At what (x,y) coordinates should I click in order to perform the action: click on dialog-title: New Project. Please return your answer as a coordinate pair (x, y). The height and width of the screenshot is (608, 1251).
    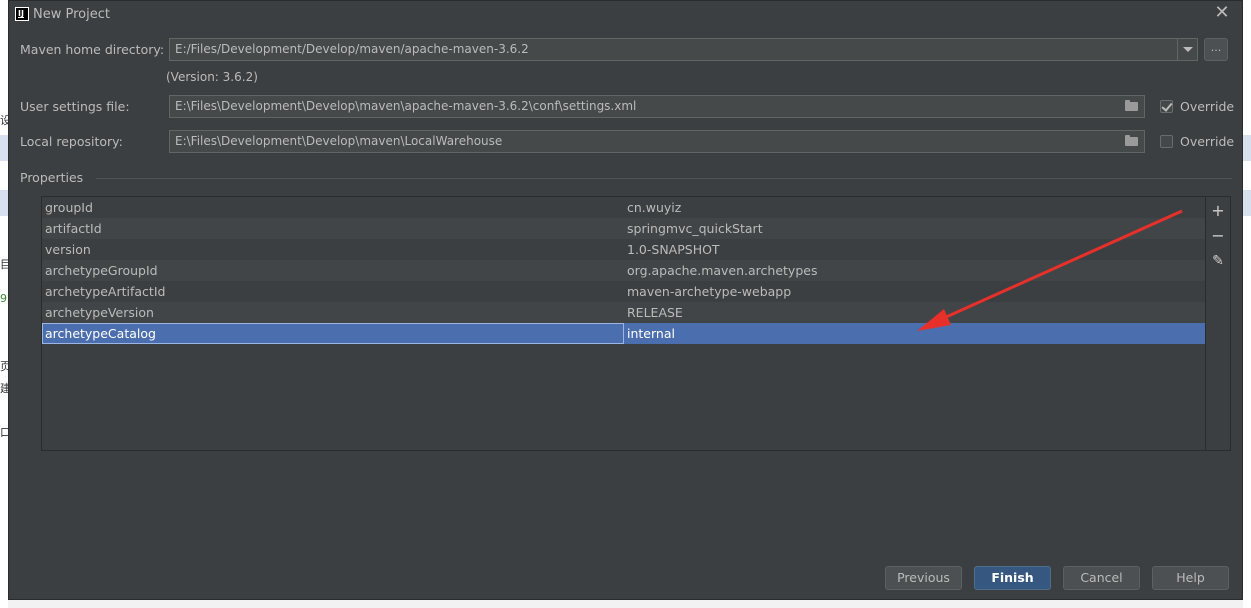
    Looking at the image, I should click on (71, 14).